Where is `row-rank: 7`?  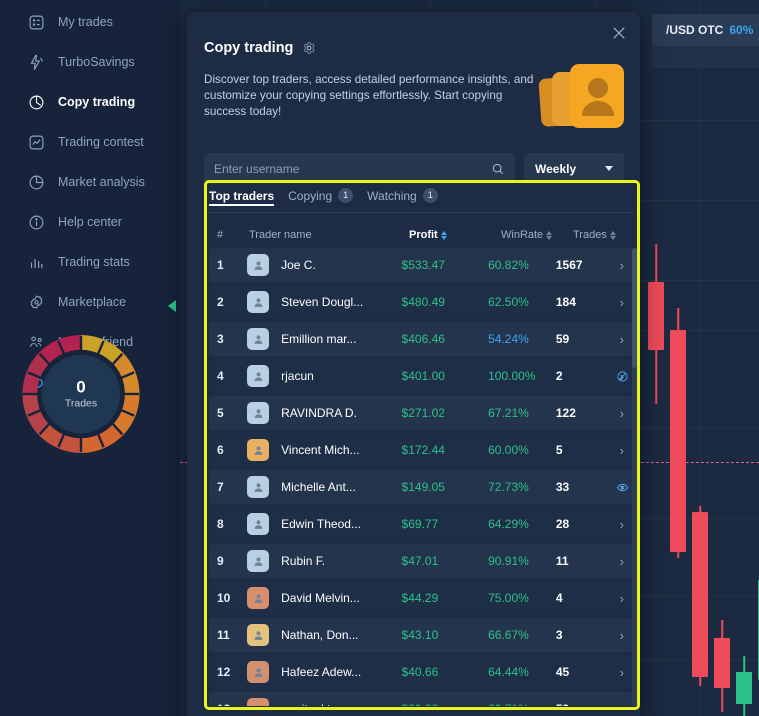 row-rank: 7 is located at coordinates (220, 487).